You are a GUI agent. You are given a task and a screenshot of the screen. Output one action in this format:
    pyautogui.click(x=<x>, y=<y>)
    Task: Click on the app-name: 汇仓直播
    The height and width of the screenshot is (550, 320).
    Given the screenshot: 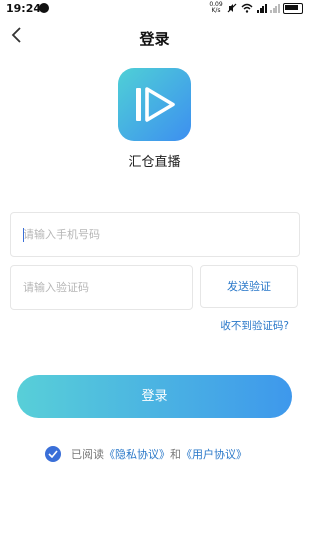 What is the action you would take?
    pyautogui.click(x=154, y=162)
    